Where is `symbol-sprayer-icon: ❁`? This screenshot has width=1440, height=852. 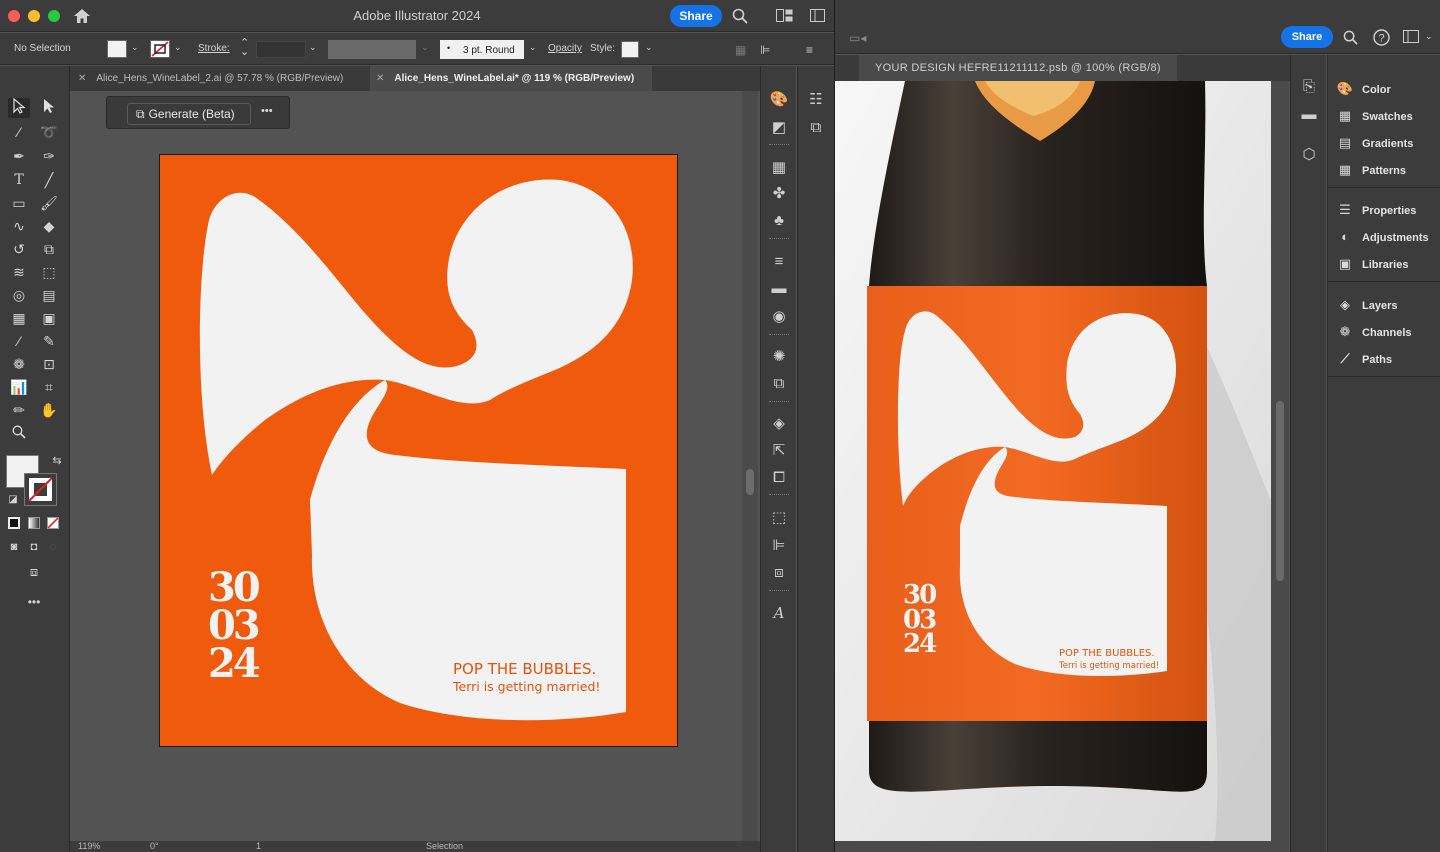 symbol-sprayer-icon: ❁ is located at coordinates (19, 364).